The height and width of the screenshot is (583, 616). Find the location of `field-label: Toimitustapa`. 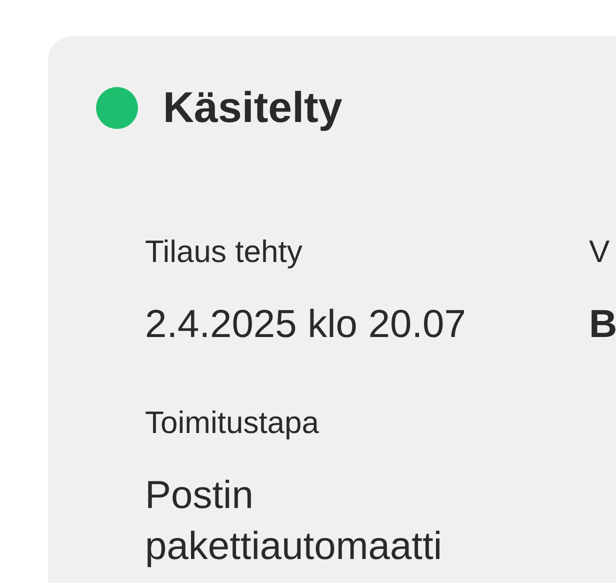

field-label: Toimitustapa is located at coordinates (232, 423).